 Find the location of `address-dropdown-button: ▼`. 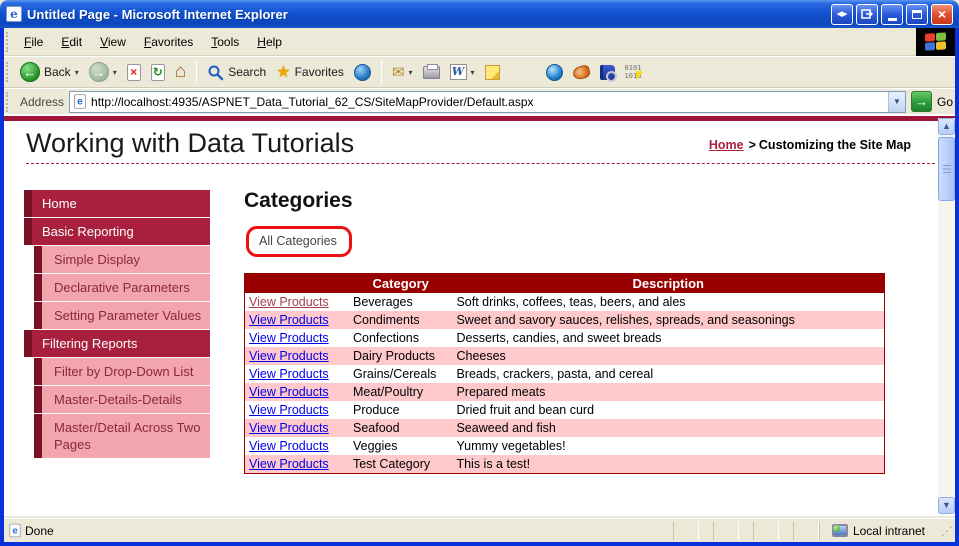

address-dropdown-button: ▼ is located at coordinates (896, 101).